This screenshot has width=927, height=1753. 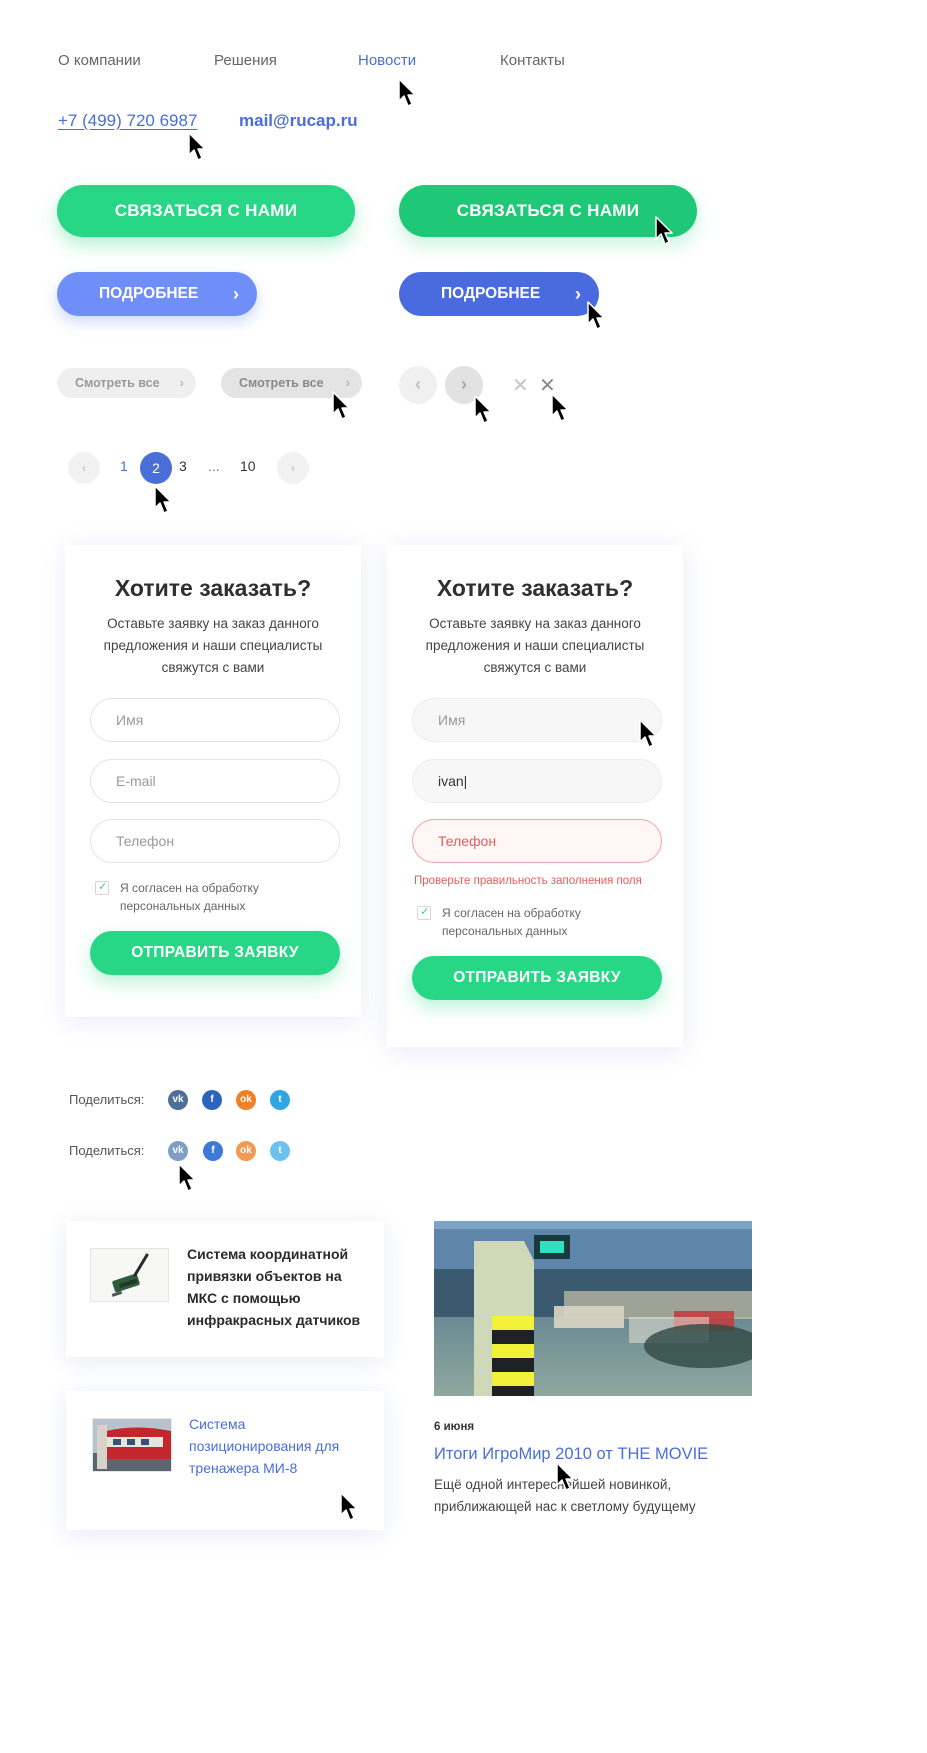 I want to click on contact-us-button-hover: СВЯЗАТЬСЯ С НАМИ, so click(x=548, y=211).